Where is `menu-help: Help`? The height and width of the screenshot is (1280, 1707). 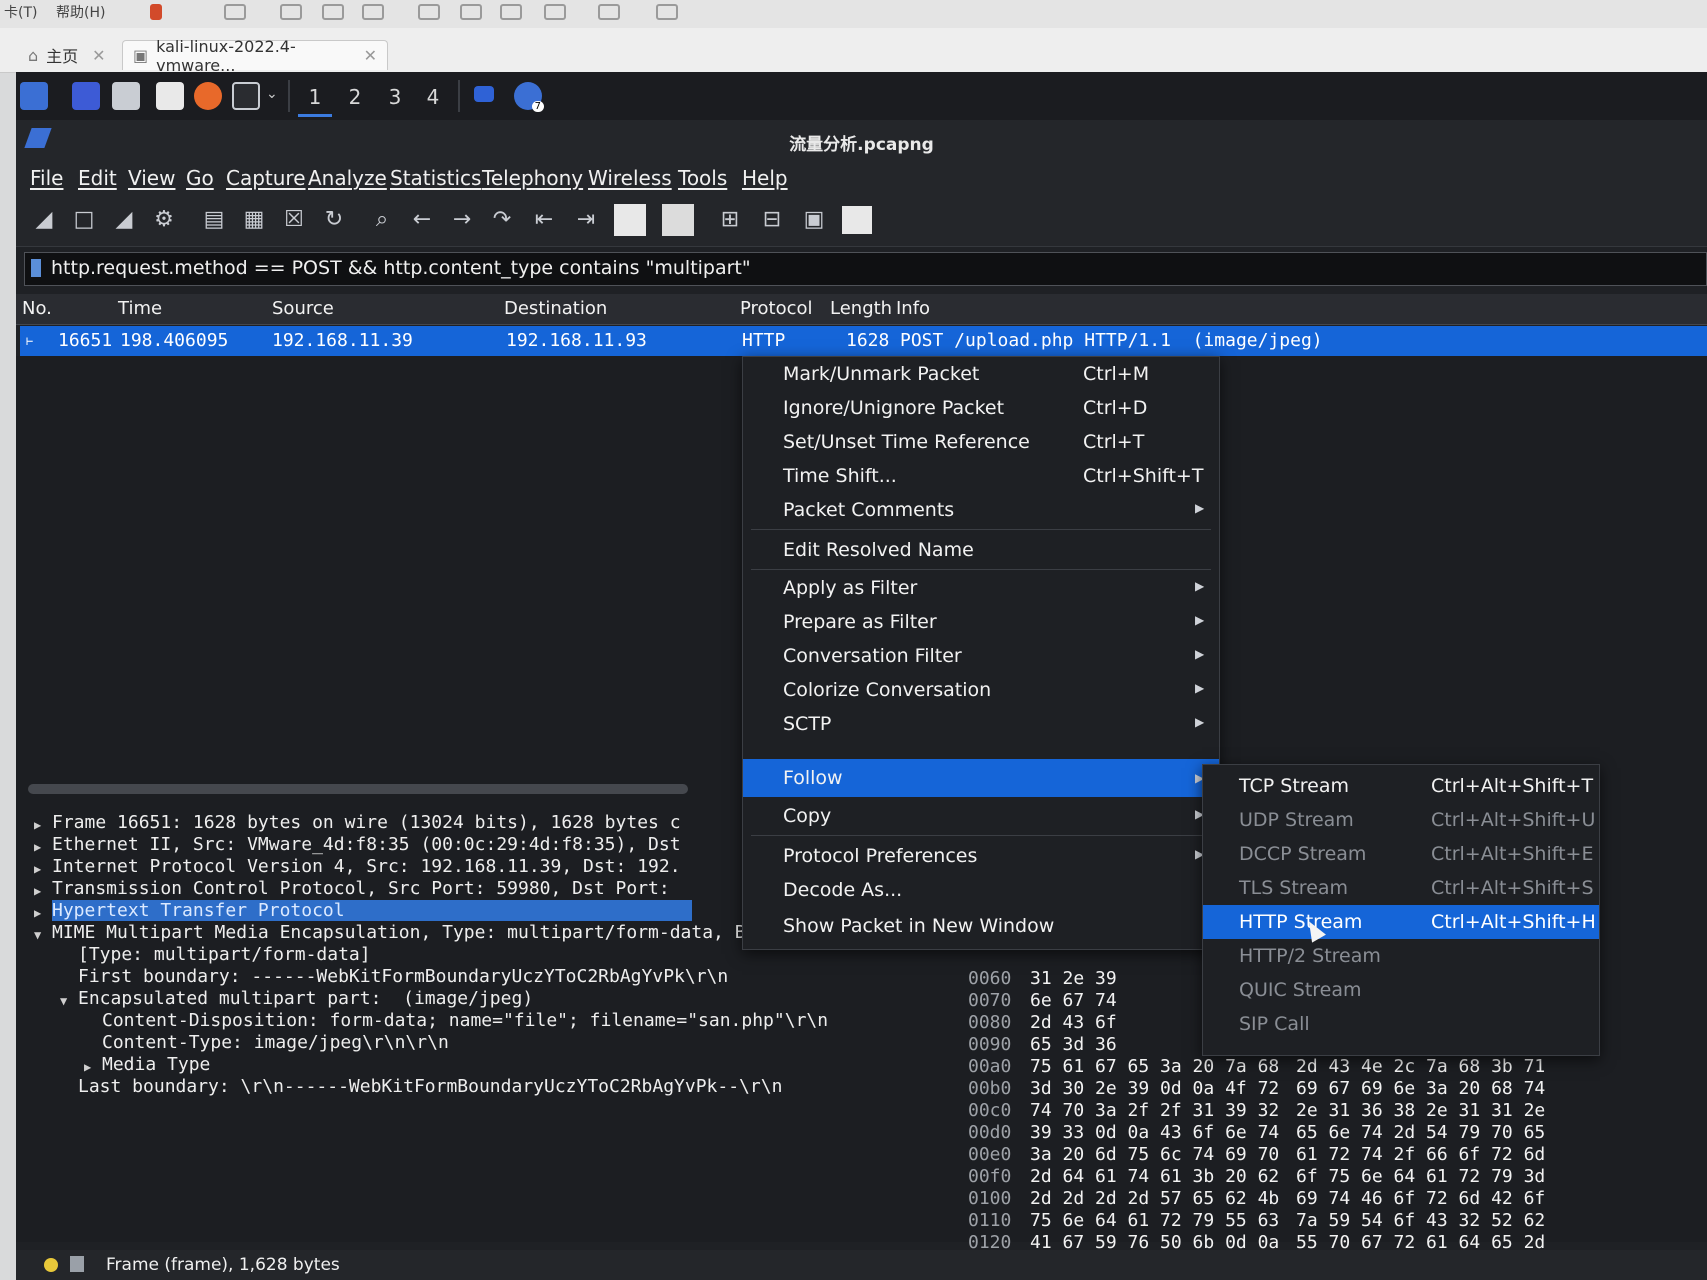
menu-help: Help is located at coordinates (765, 178).